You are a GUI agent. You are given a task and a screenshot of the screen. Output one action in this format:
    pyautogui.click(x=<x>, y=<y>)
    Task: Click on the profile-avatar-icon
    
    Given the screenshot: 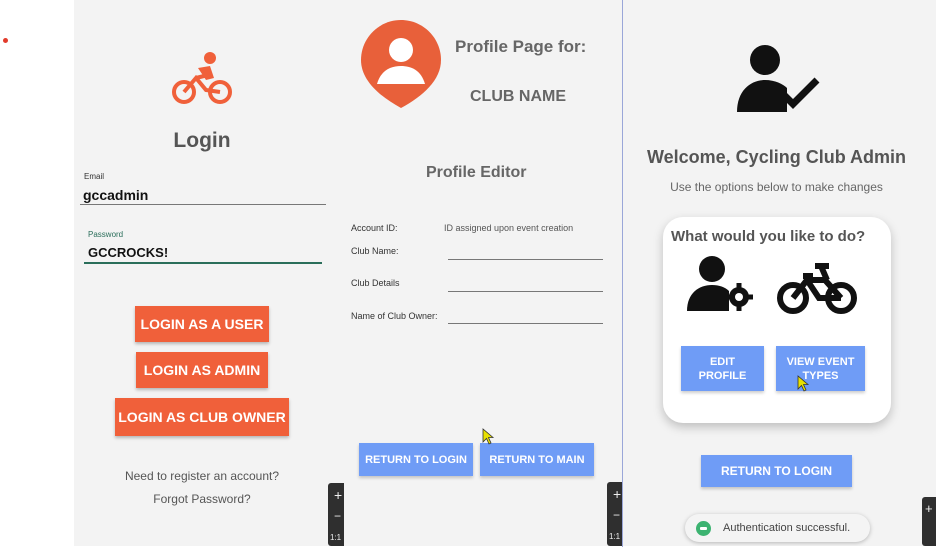 What is the action you would take?
    pyautogui.click(x=401, y=64)
    